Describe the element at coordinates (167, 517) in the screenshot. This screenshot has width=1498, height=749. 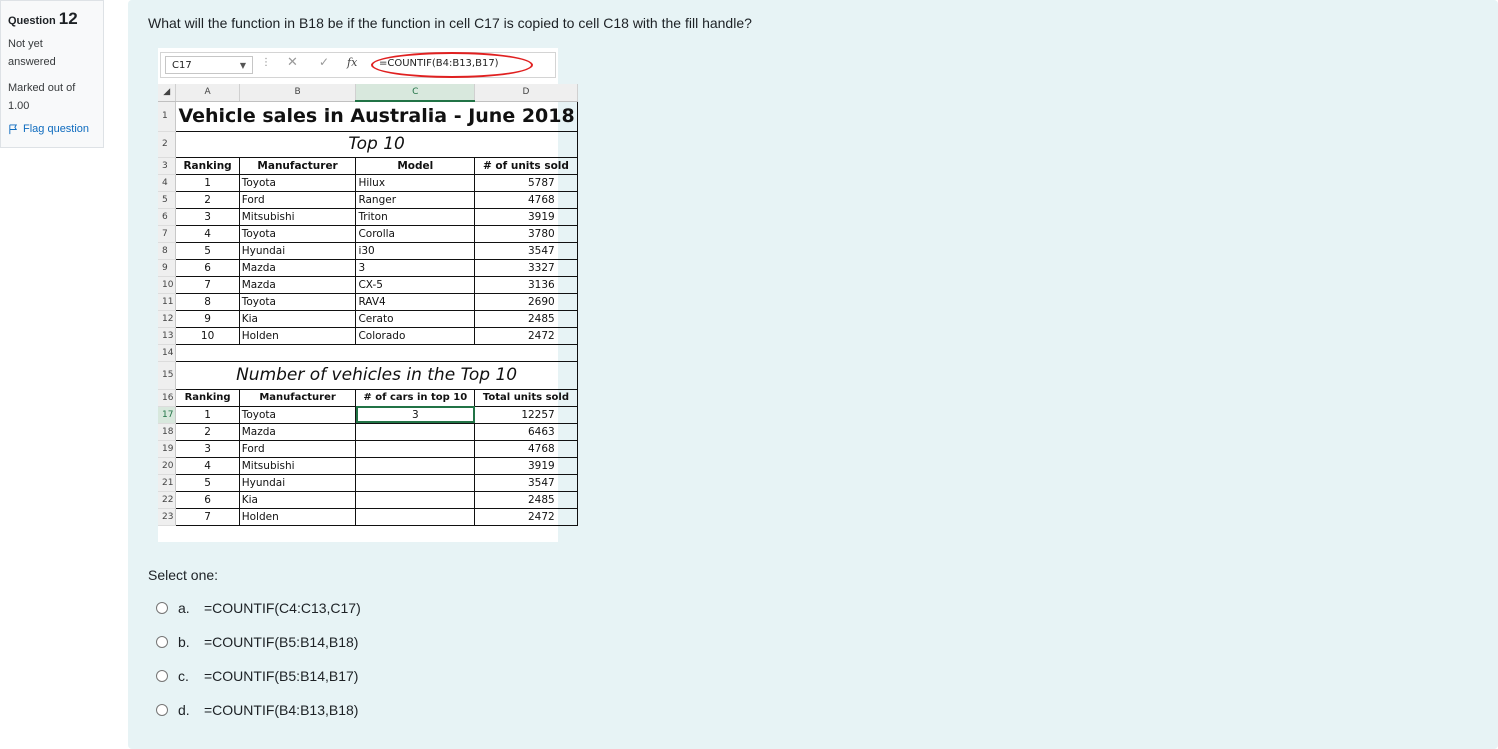
I see `row-header: 23` at that location.